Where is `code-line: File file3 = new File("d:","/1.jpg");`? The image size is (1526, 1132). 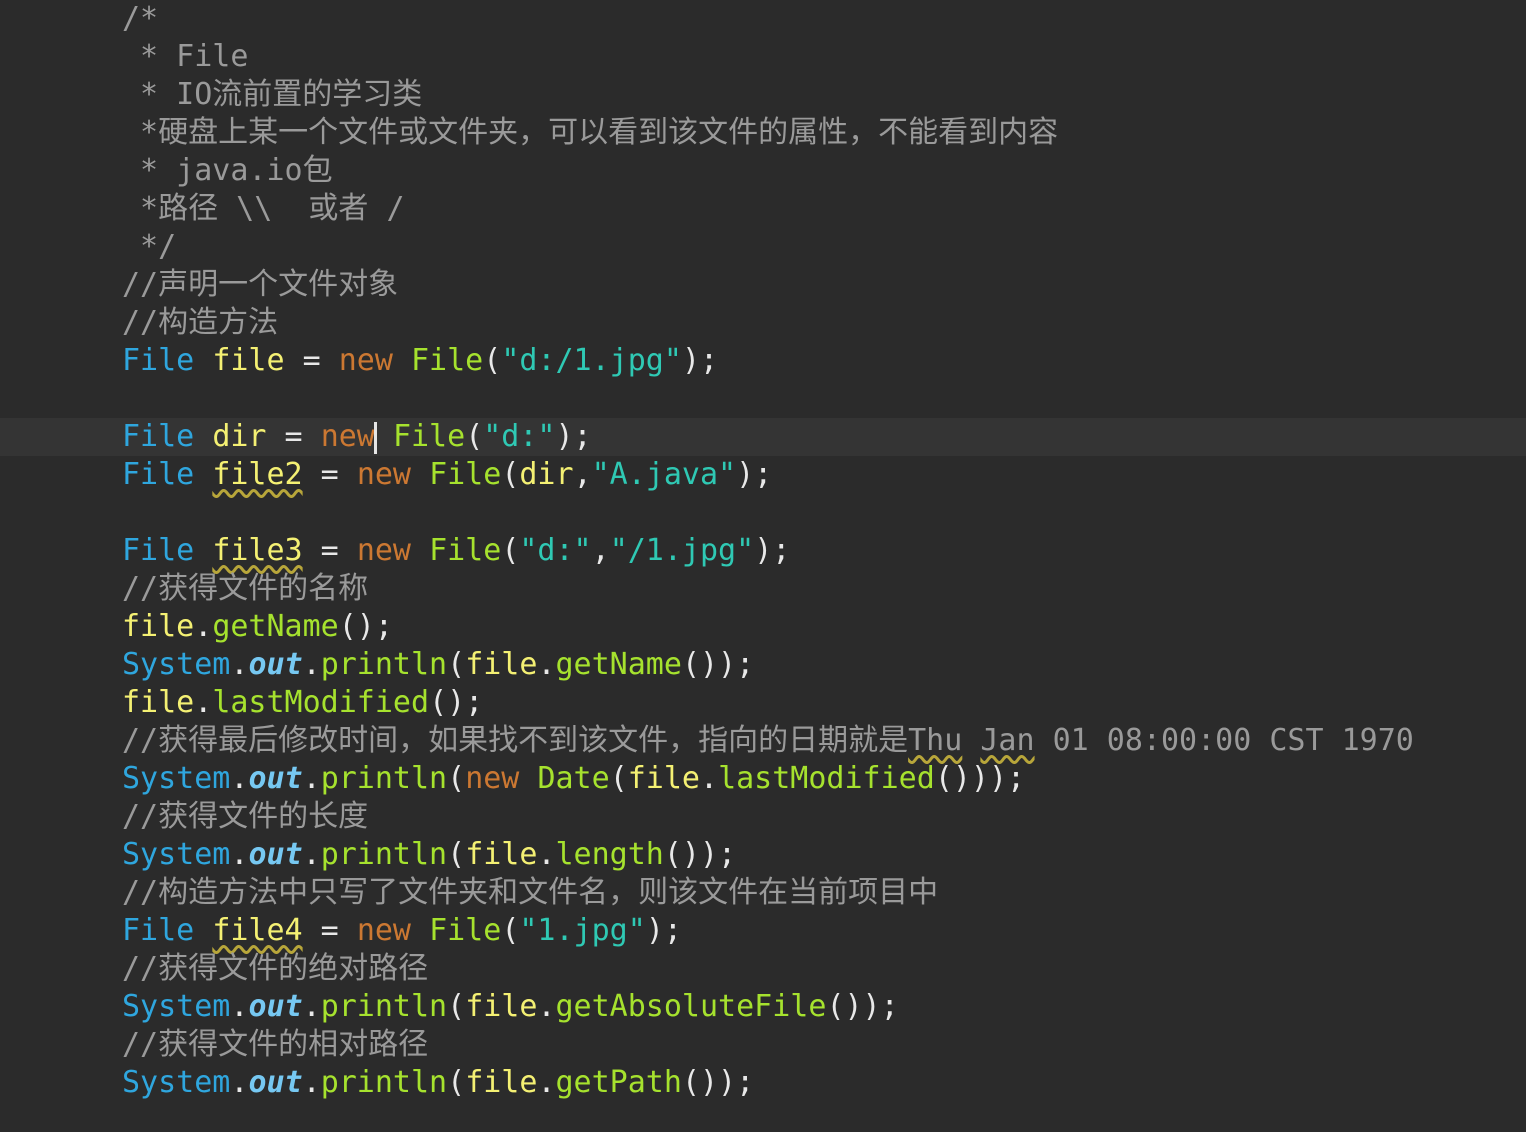 code-line: File file3 = new File("d:","/1.jpg"); is located at coordinates (763, 551).